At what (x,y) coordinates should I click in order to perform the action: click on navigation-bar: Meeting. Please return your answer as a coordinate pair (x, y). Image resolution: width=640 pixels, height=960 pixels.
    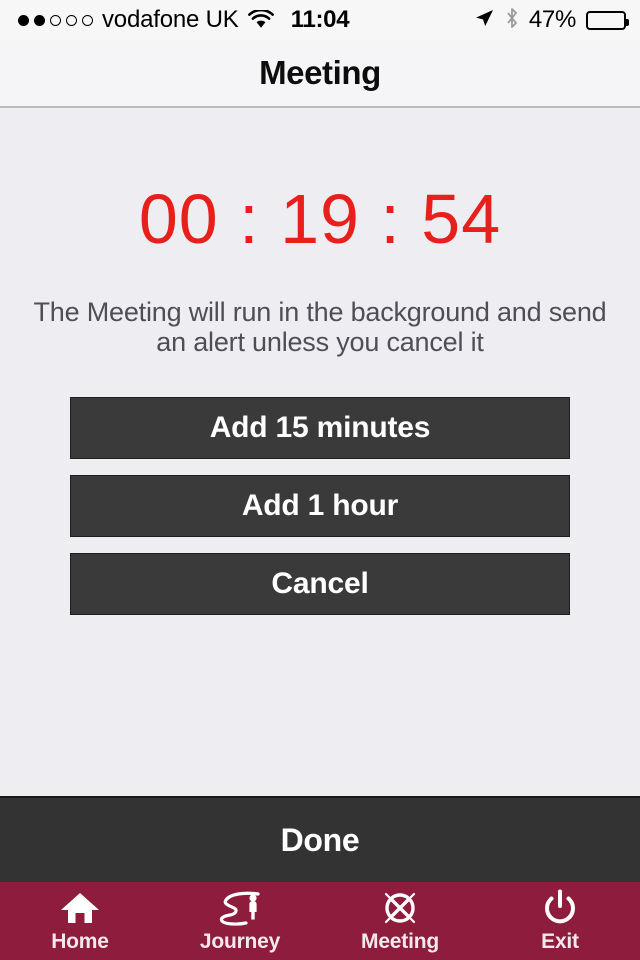
    Looking at the image, I should click on (320, 74).